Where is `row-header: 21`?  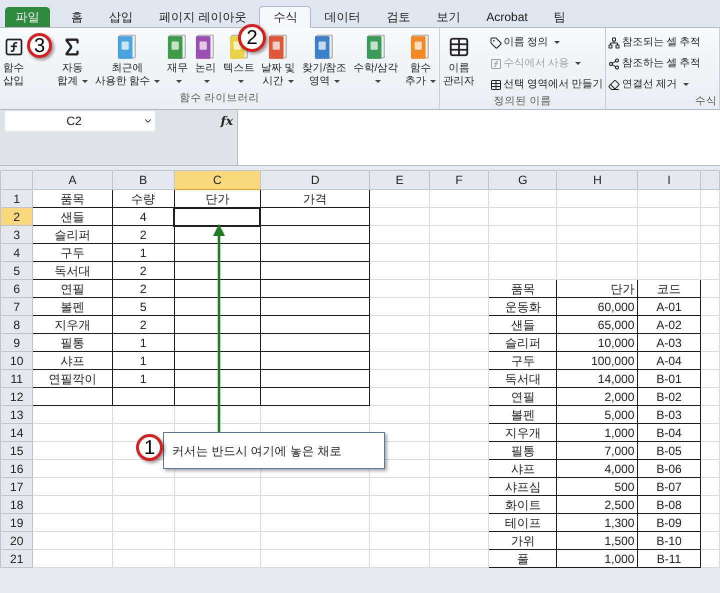 row-header: 21 is located at coordinates (16, 559).